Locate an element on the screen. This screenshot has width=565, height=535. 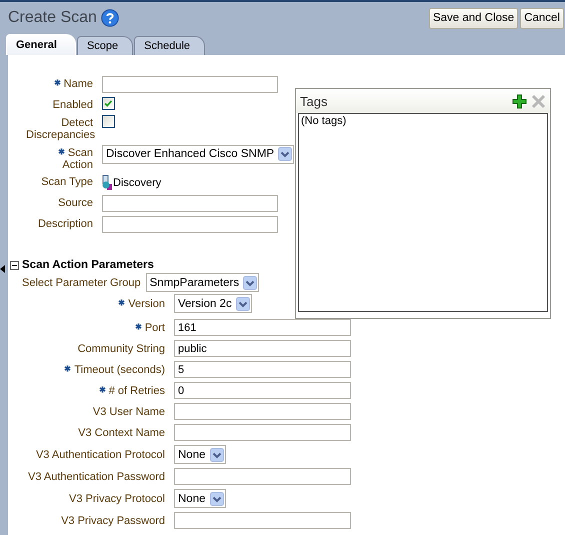
tab: Schedule is located at coordinates (170, 45).